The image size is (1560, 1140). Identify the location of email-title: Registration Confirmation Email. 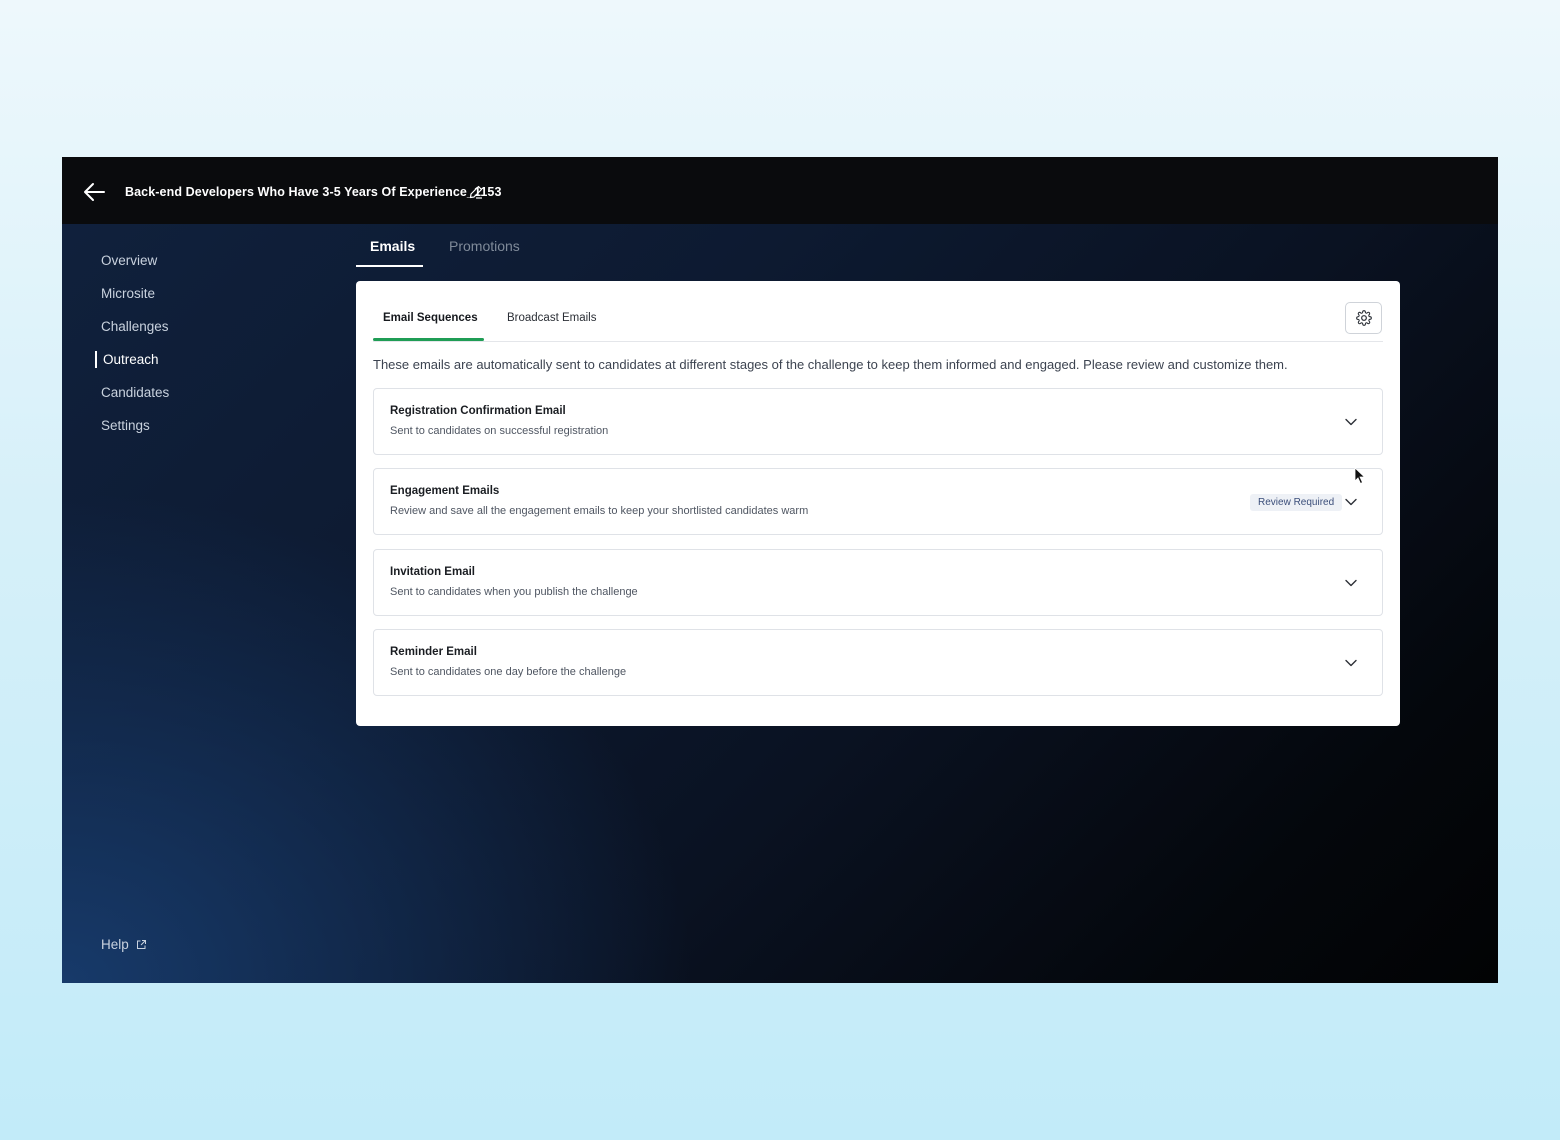
(478, 411).